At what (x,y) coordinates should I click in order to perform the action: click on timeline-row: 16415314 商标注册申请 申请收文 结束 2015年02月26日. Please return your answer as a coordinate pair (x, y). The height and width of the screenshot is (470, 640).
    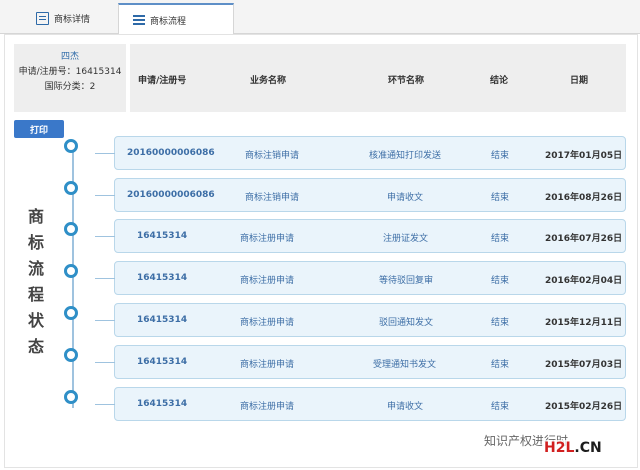
    Looking at the image, I should click on (360, 404).